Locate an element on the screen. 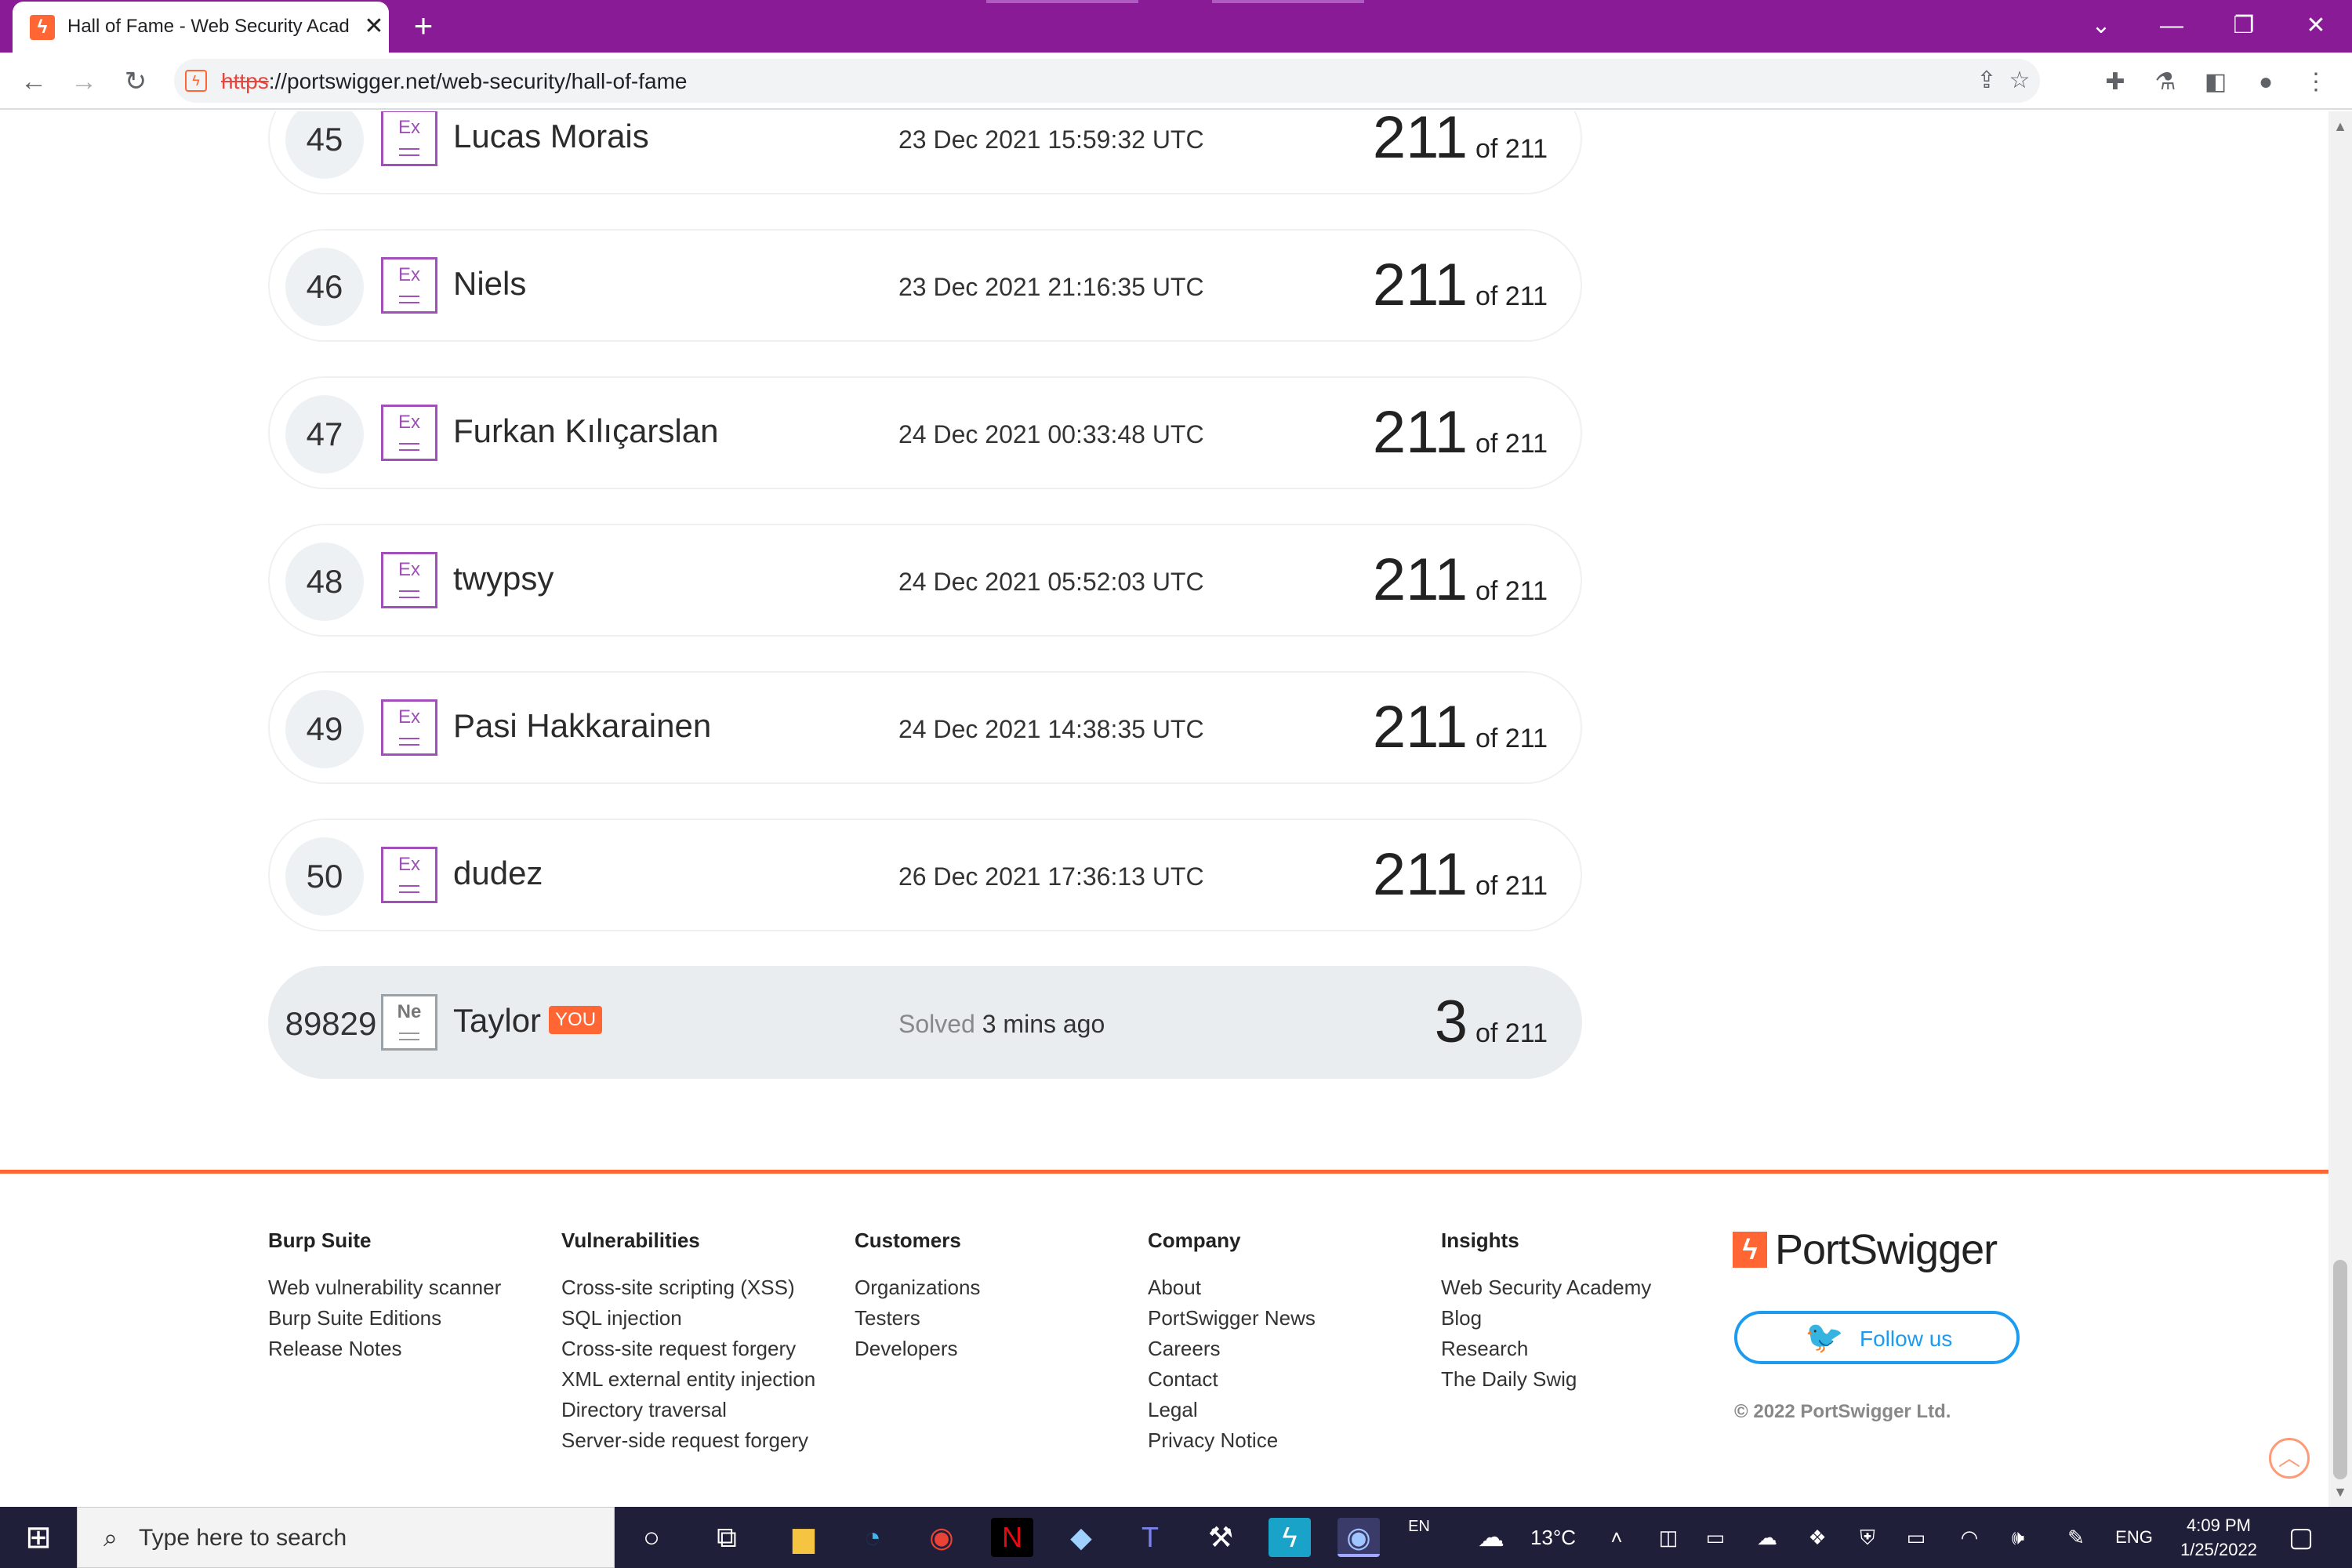 Image resolution: width=2352 pixels, height=1568 pixels. close-window-button: ✕ is located at coordinates (2315, 26).